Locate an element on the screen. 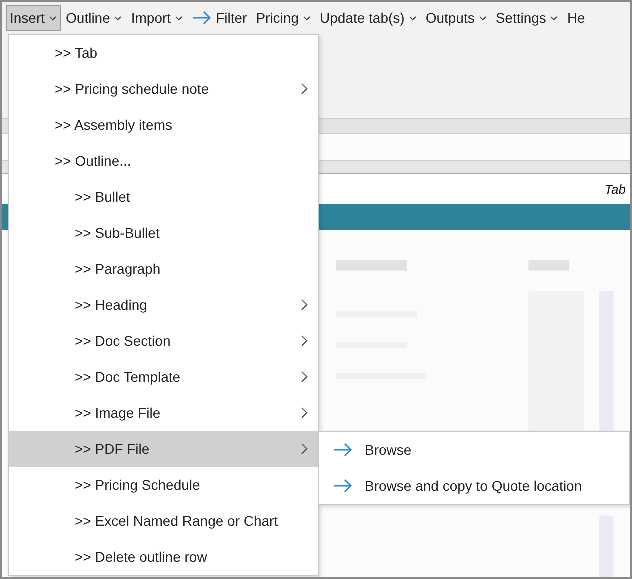 The image size is (632, 579). header-label: Tab is located at coordinates (615, 189).